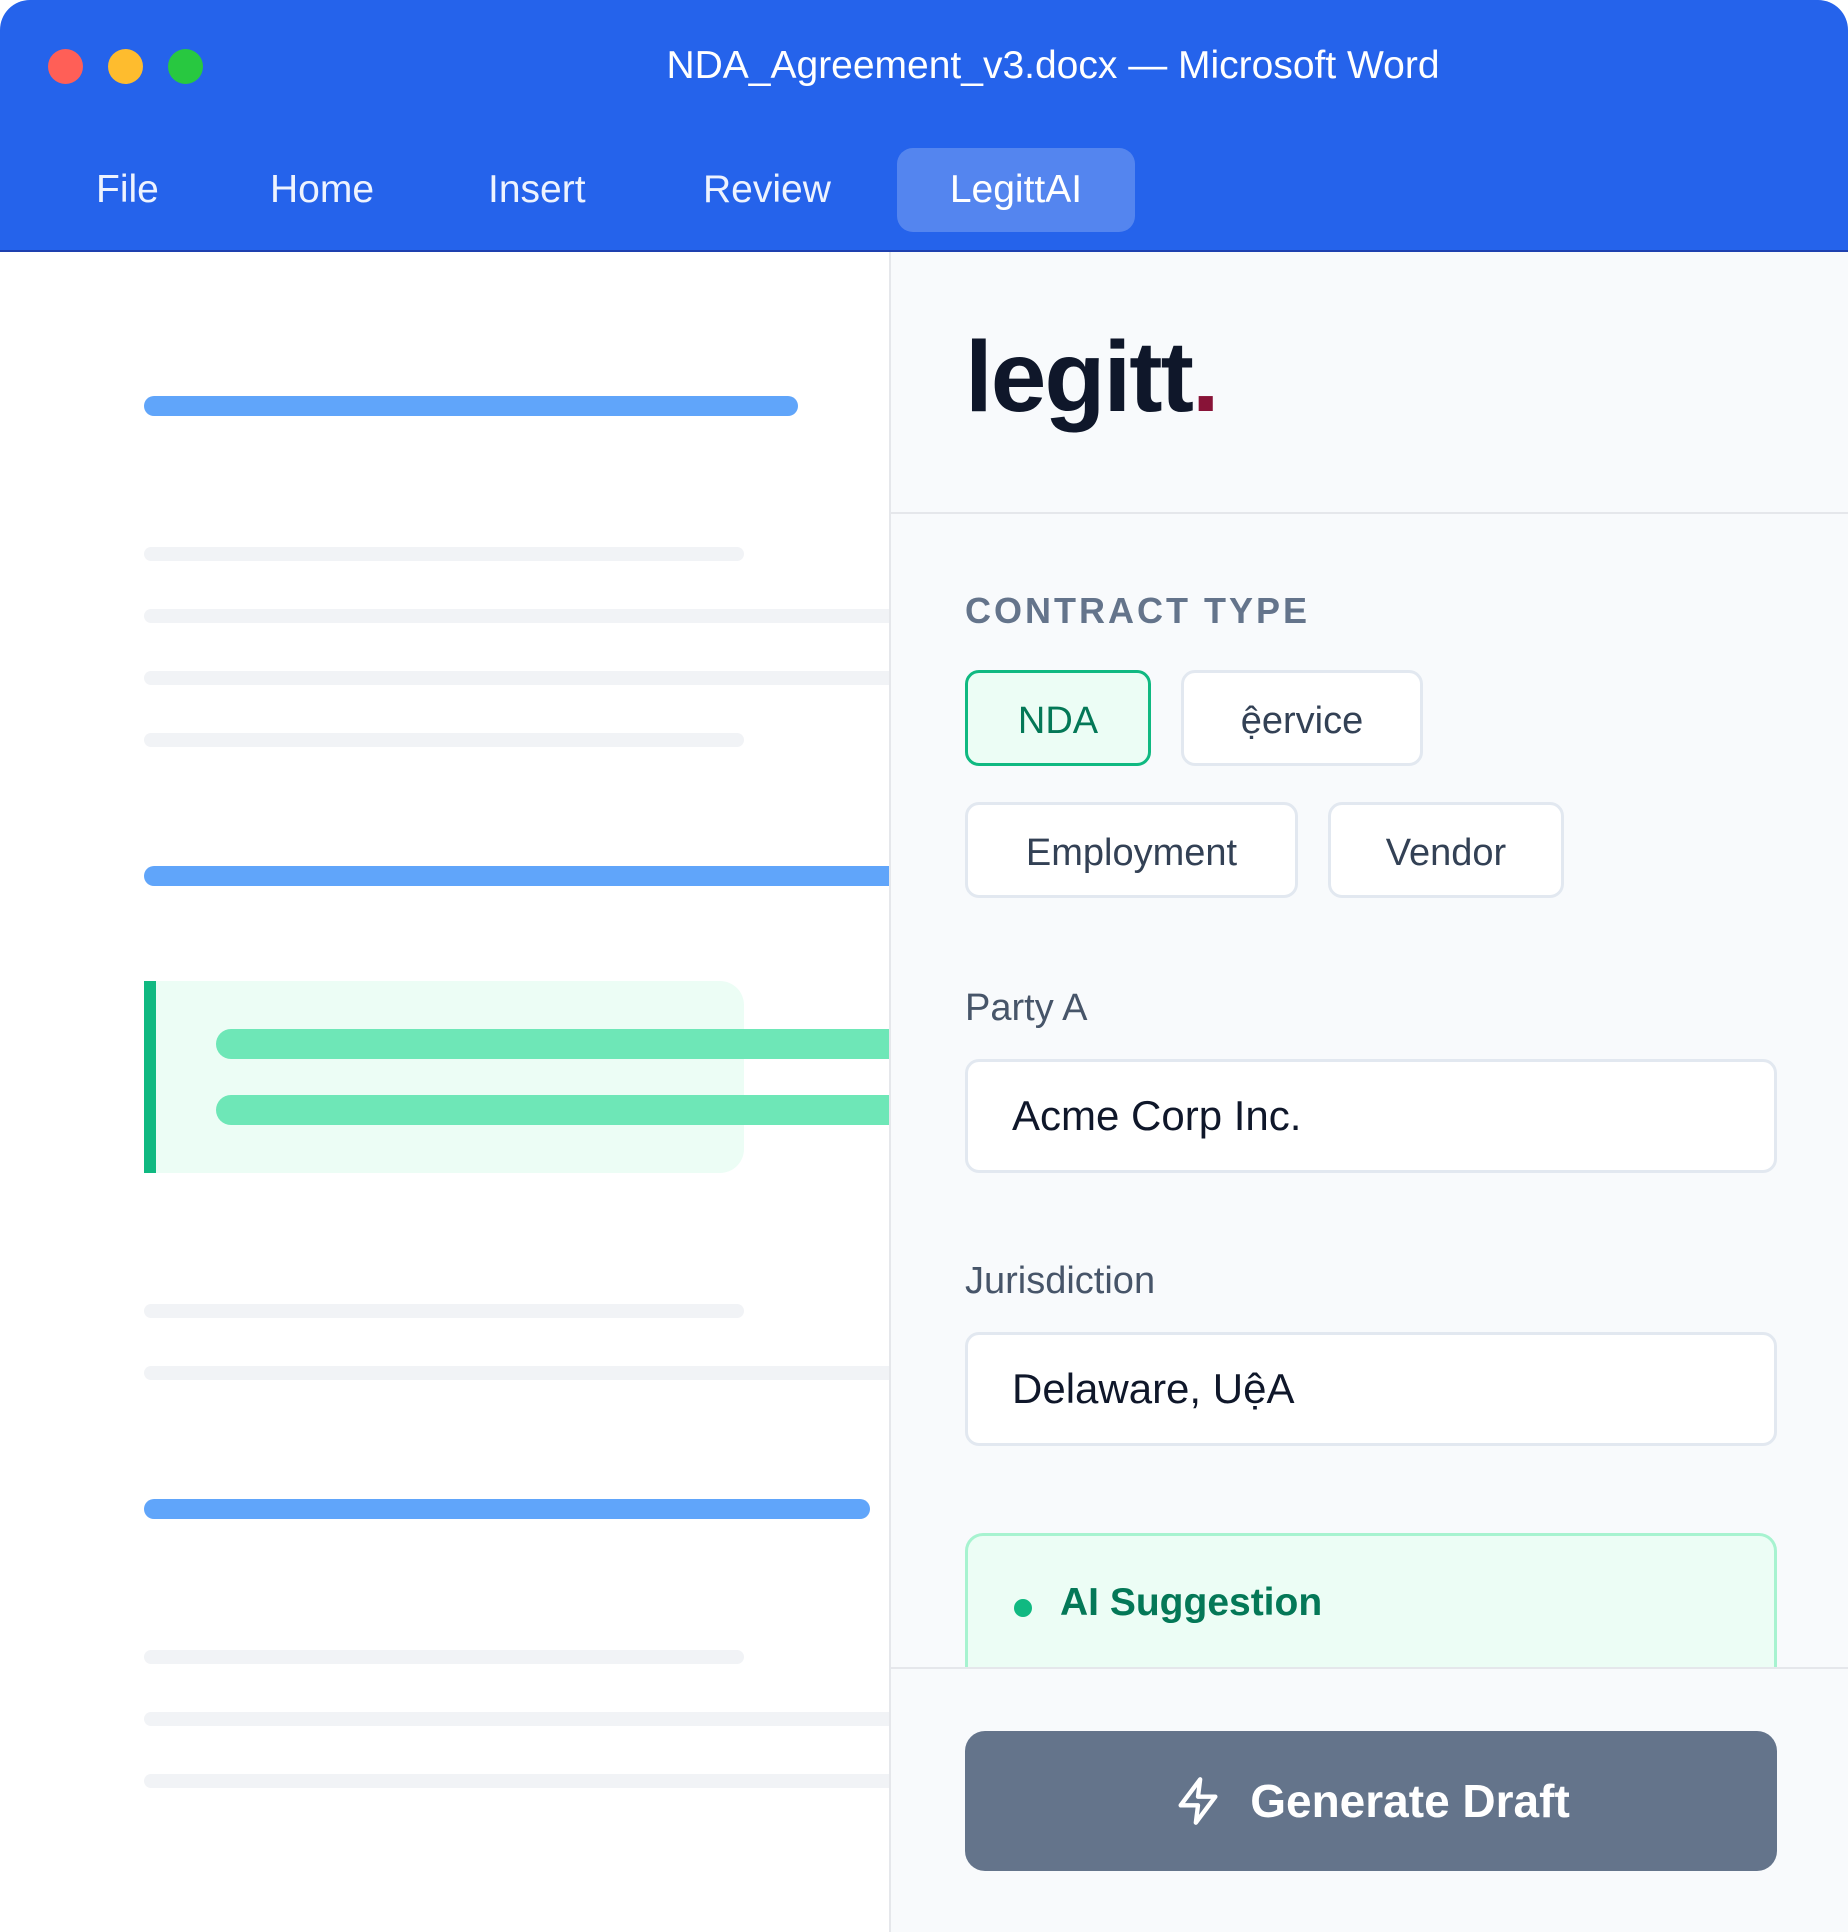 This screenshot has height=1932, width=1848. I want to click on contract-type-nda-chip: NDA, so click(1058, 718).